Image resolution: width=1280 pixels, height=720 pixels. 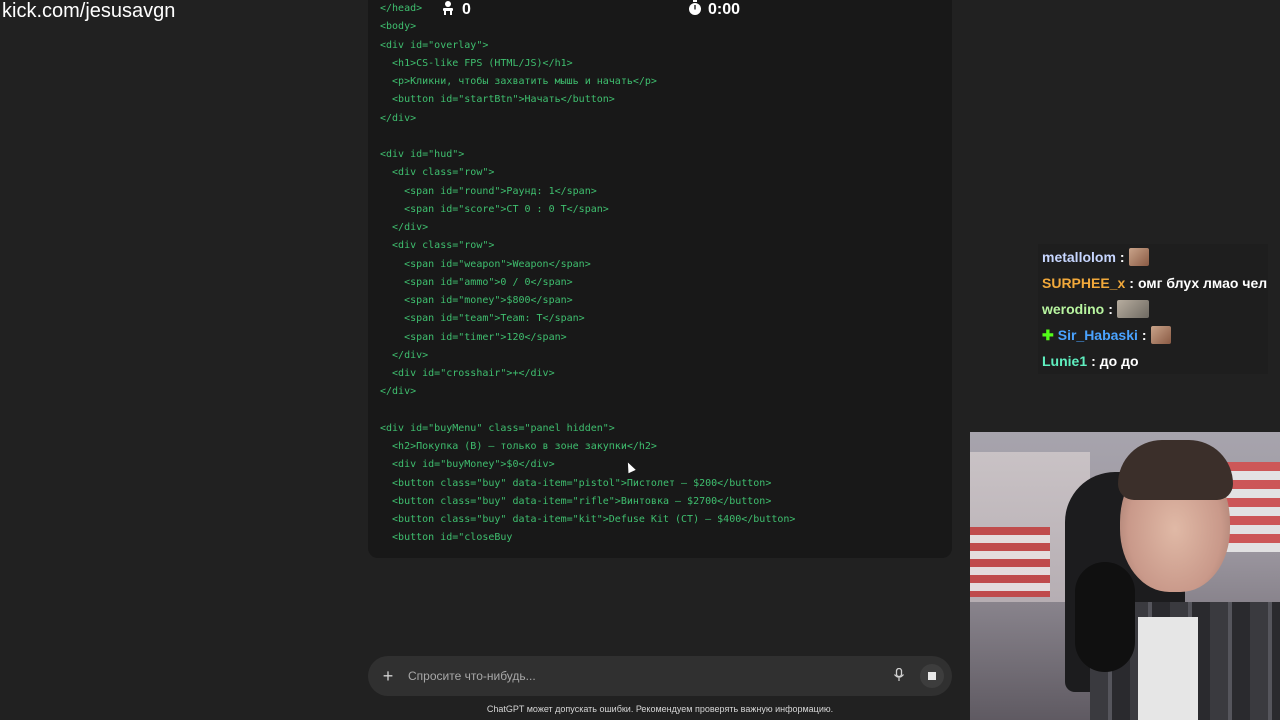 I want to click on chat-username: SURPHEE_x, so click(x=1083, y=283).